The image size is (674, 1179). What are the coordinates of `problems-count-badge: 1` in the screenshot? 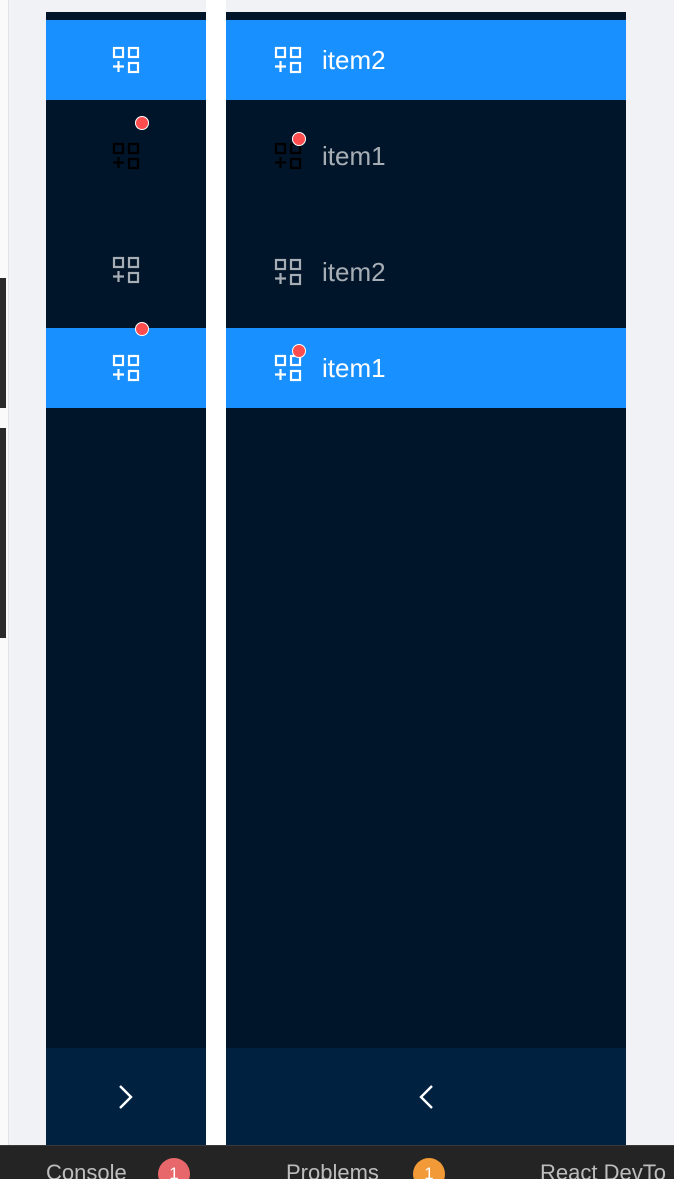 It's located at (429, 1168).